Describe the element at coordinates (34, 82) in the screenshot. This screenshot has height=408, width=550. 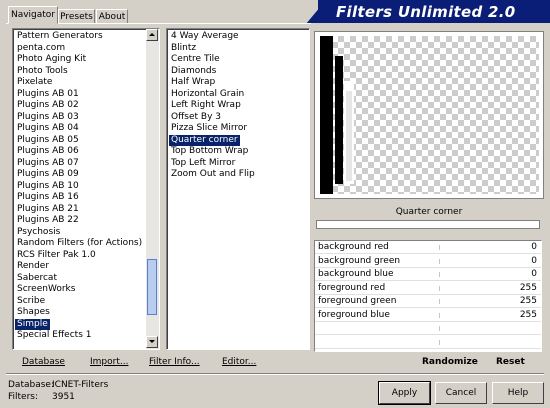
I see `category-item: Pixelate` at that location.